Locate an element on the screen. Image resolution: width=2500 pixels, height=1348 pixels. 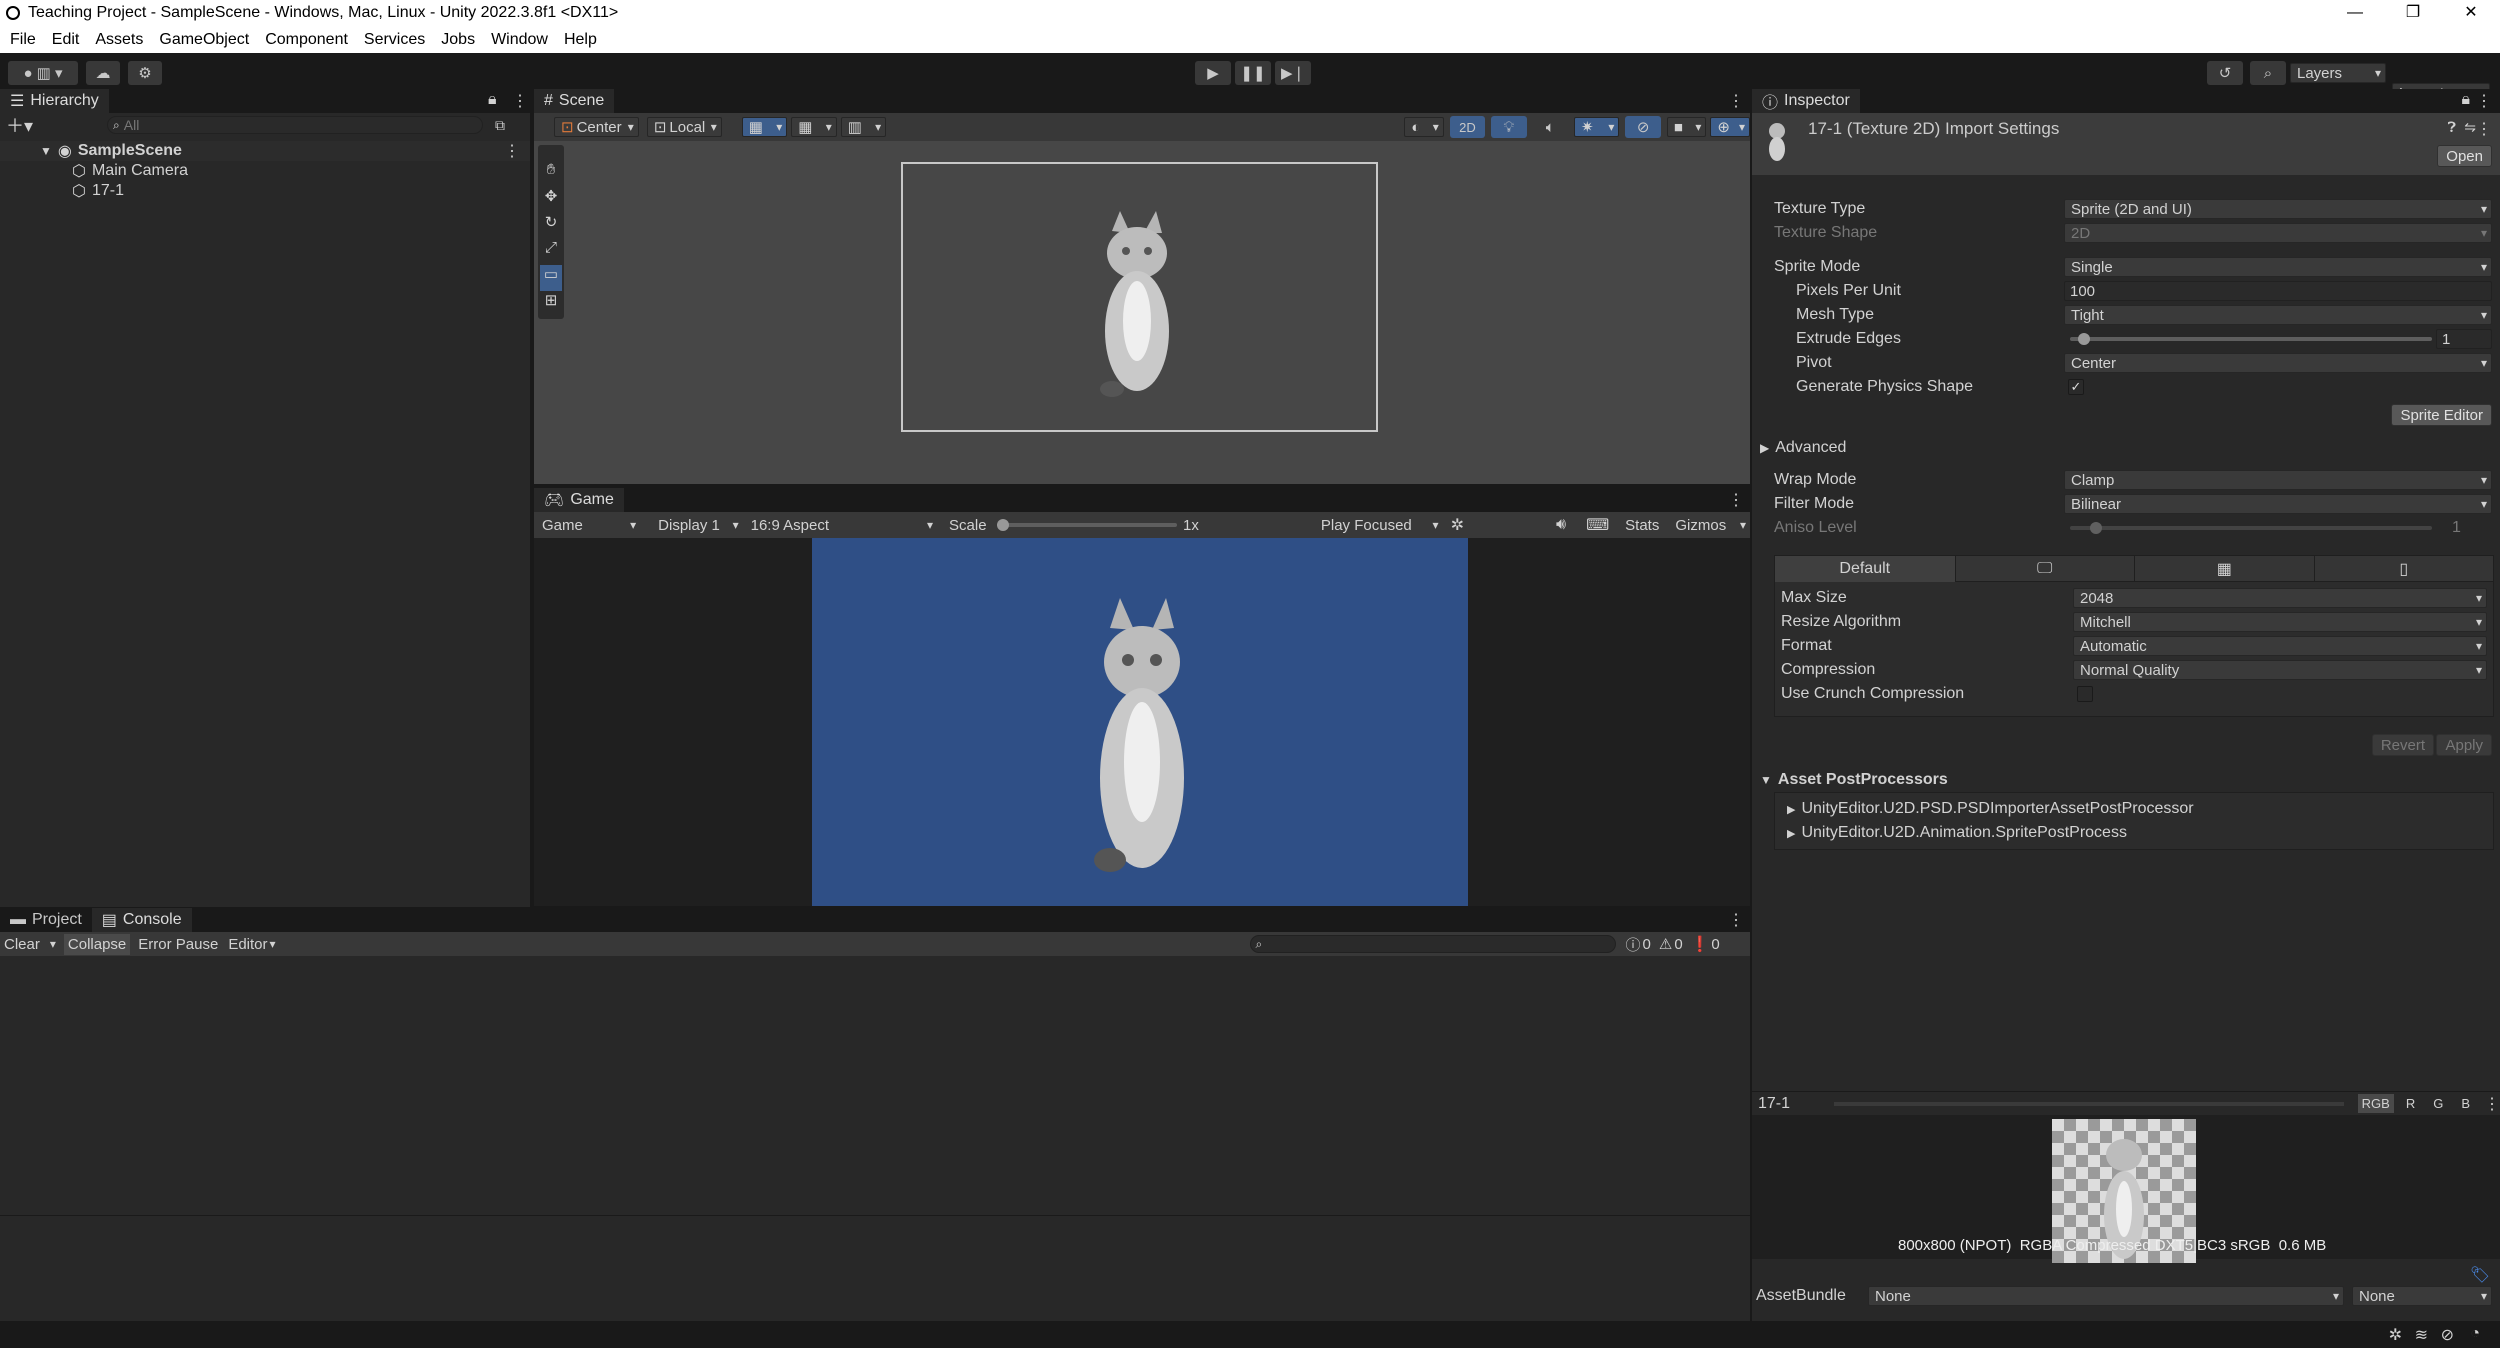
menu-jobs: Jobs is located at coordinates (458, 40).